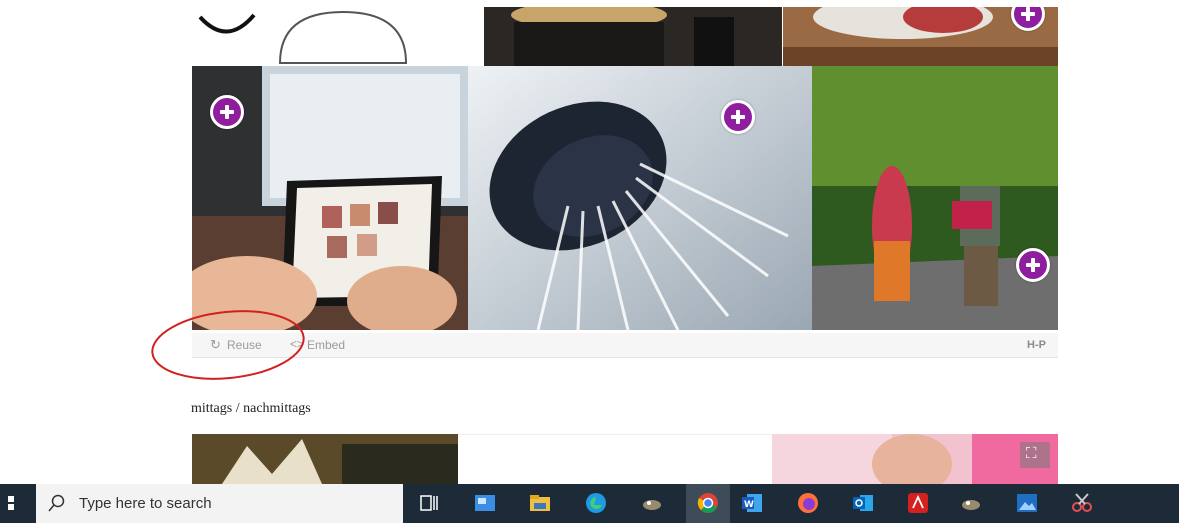 The width and height of the screenshot is (1179, 528). Describe the element at coordinates (228, 345) in the screenshot. I see `annotation-circle` at that location.